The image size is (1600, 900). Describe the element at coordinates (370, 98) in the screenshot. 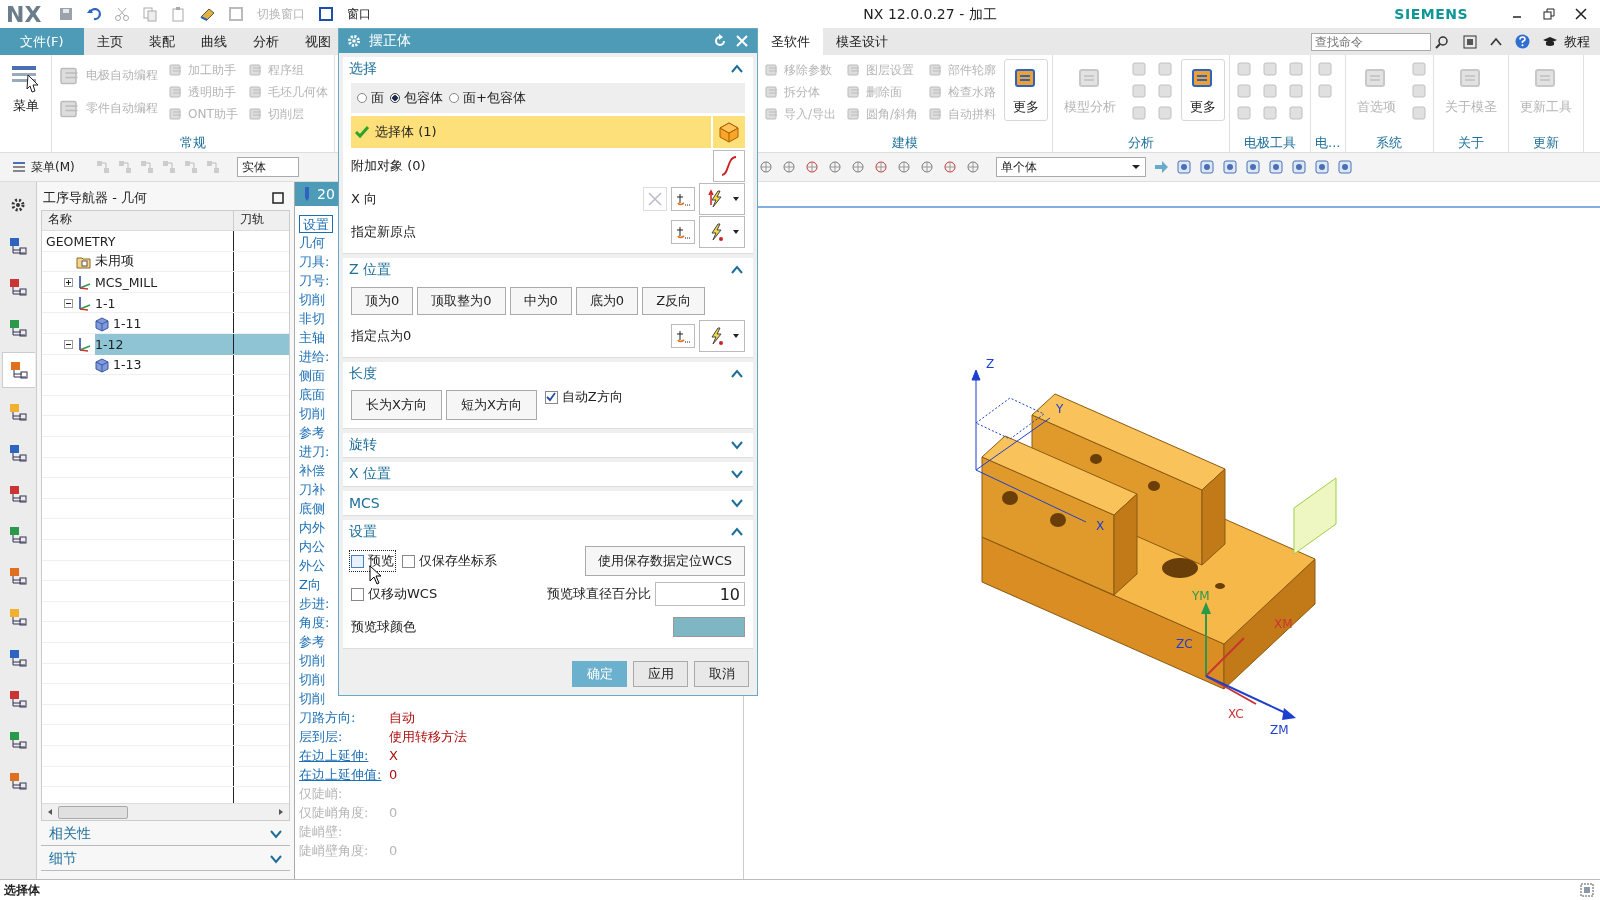

I see `radio-option: 面` at that location.